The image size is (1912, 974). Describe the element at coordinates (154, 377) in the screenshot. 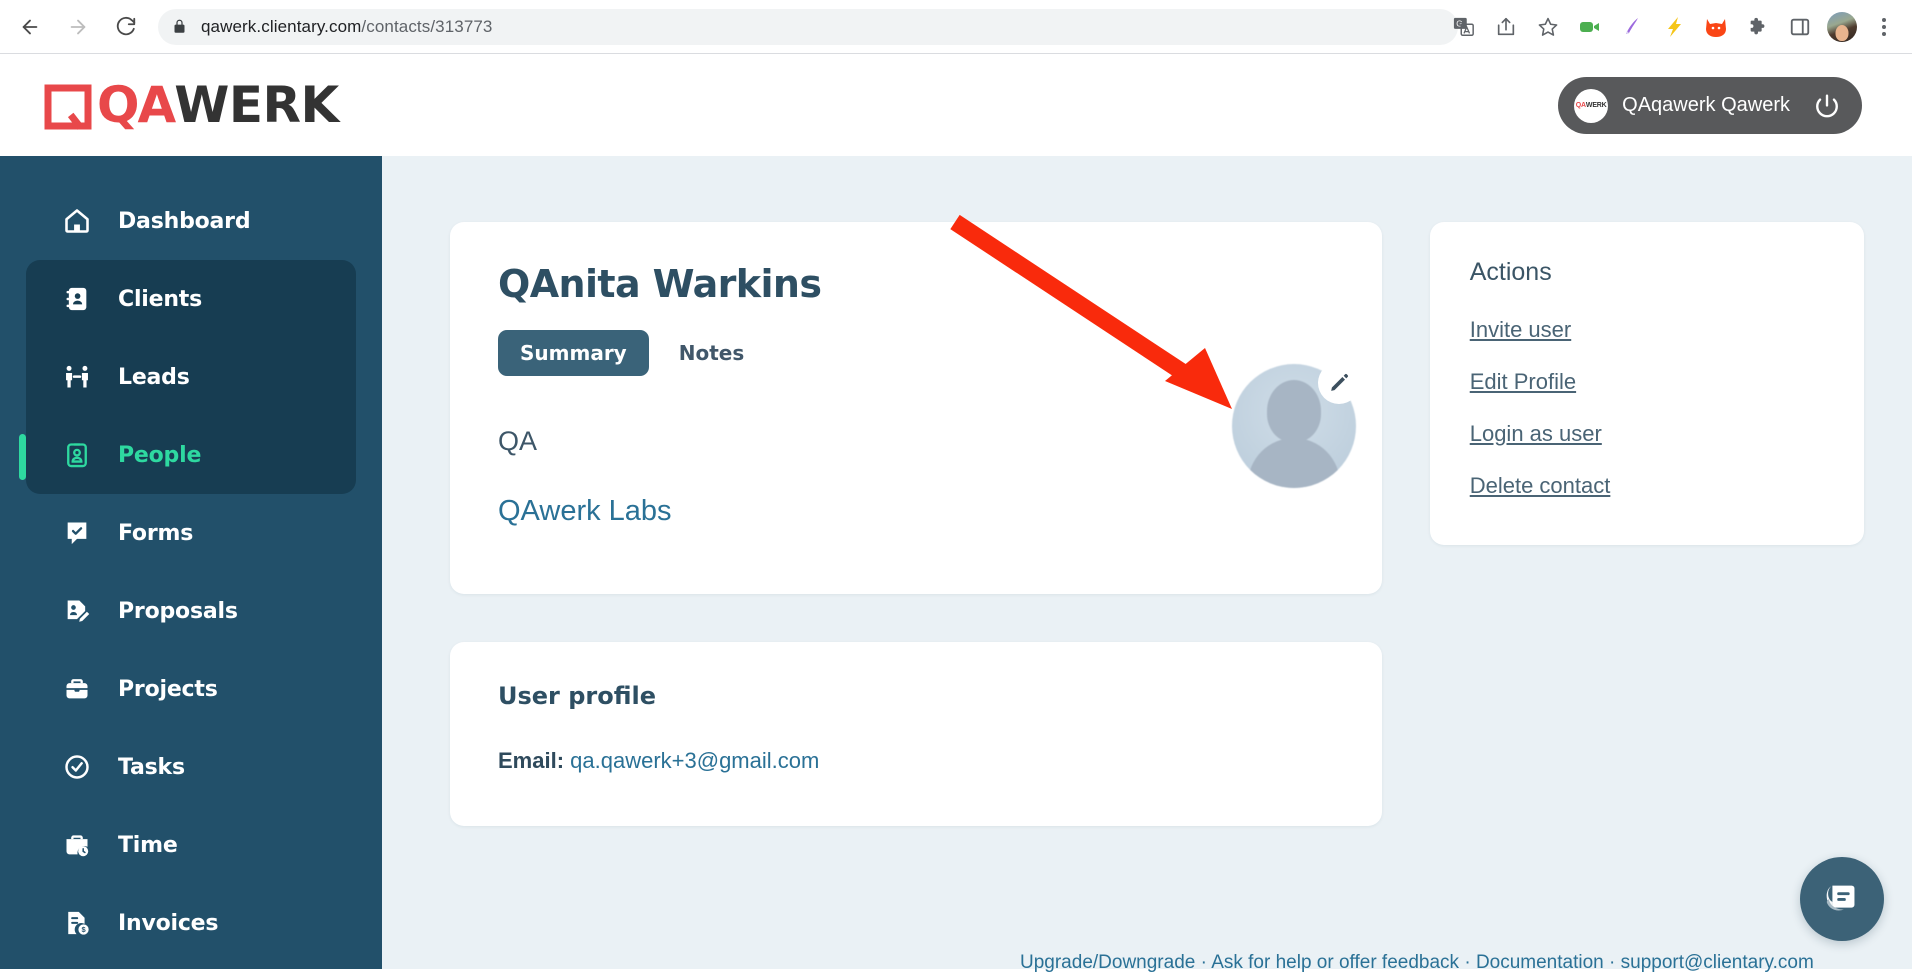

I see `sidebar-item-label: Leads` at that location.